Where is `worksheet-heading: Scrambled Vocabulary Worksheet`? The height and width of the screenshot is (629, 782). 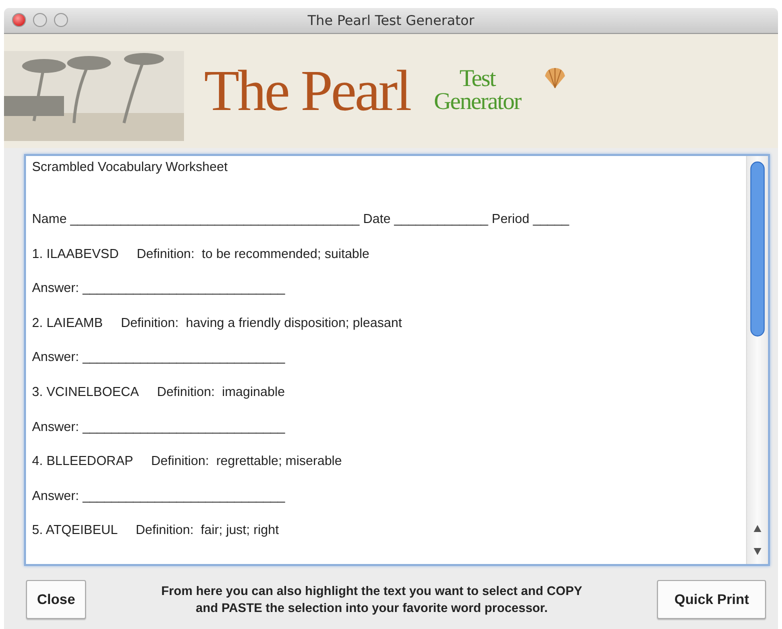
worksheet-heading: Scrambled Vocabulary Worksheet is located at coordinates (130, 166).